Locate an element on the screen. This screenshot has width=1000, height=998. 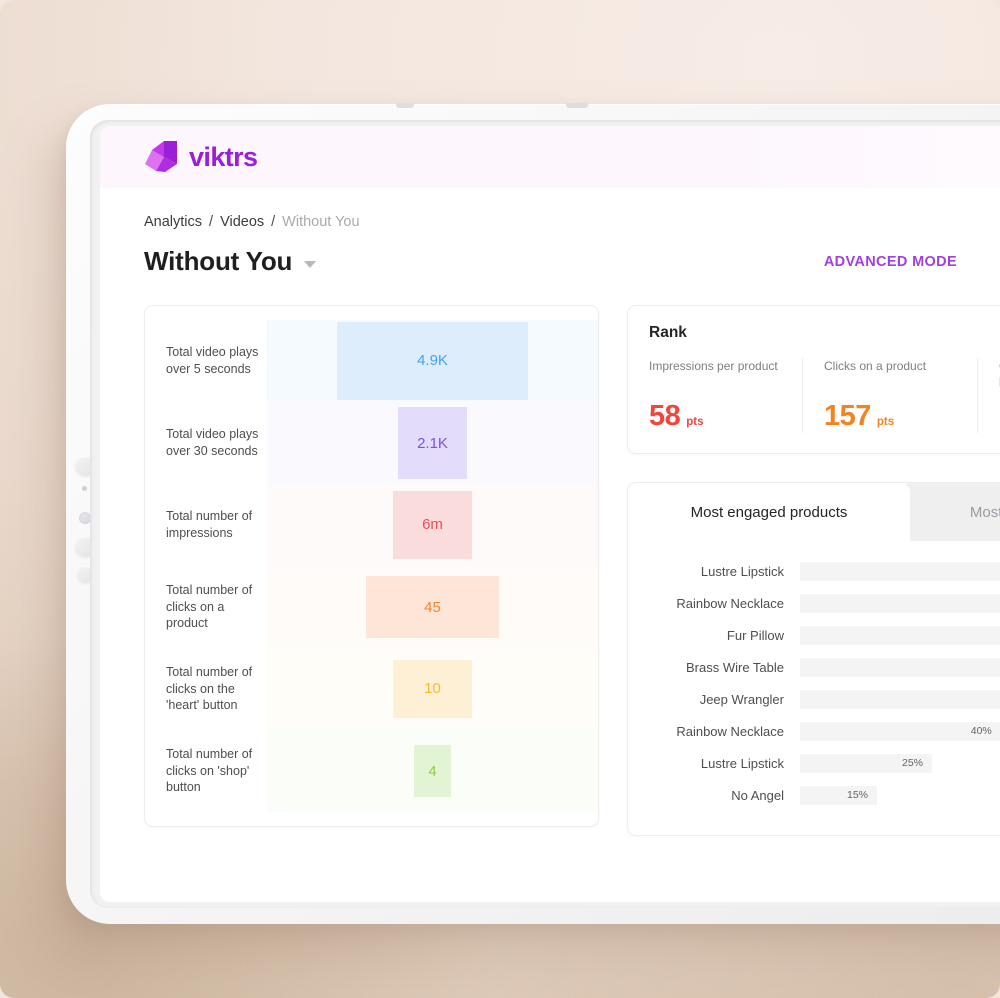
product-row: No Angel 15% is located at coordinates (814, 795).